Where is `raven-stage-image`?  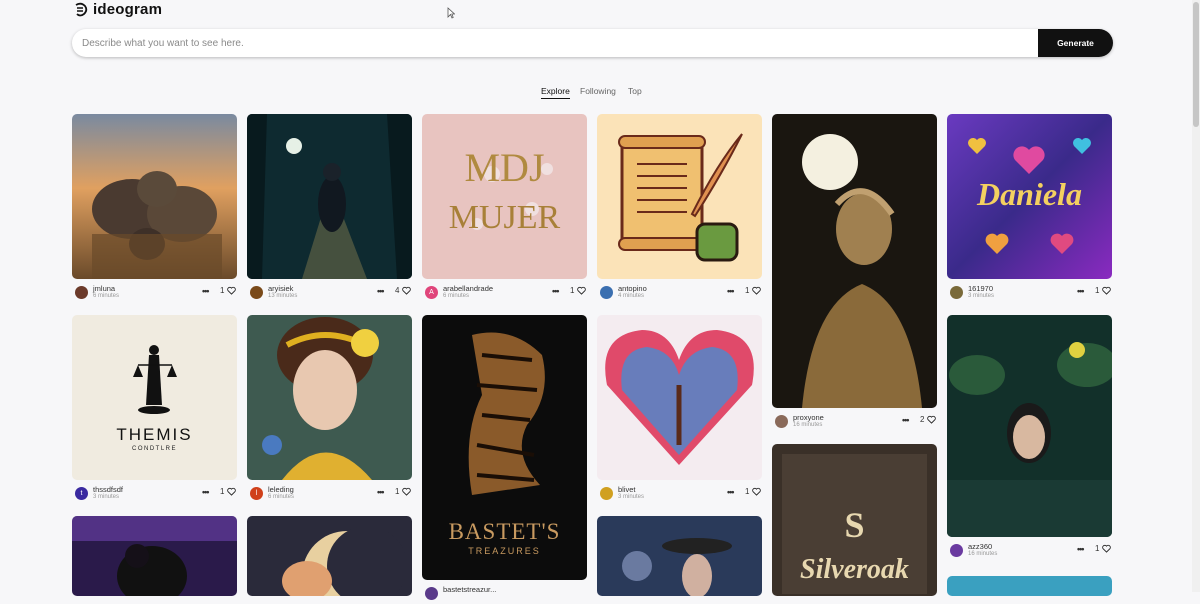 raven-stage-image is located at coordinates (154, 556).